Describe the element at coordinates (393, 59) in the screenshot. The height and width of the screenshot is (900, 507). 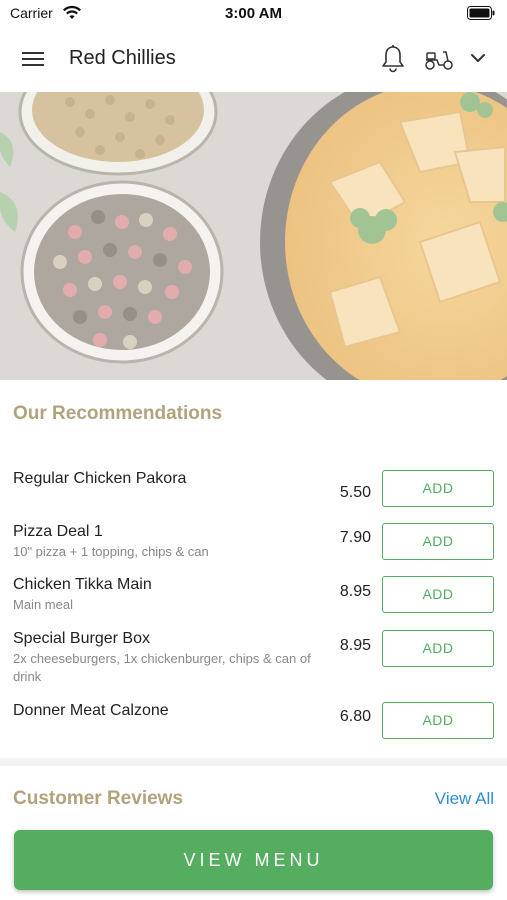
I see `bell-icon` at that location.